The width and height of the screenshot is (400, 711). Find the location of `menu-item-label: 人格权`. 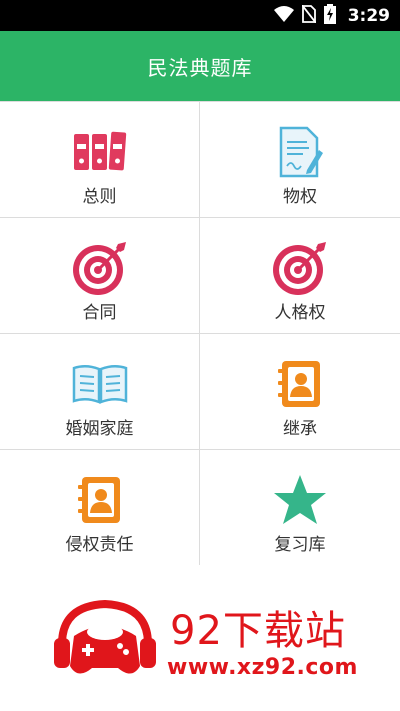

menu-item-label: 人格权 is located at coordinates (300, 313).